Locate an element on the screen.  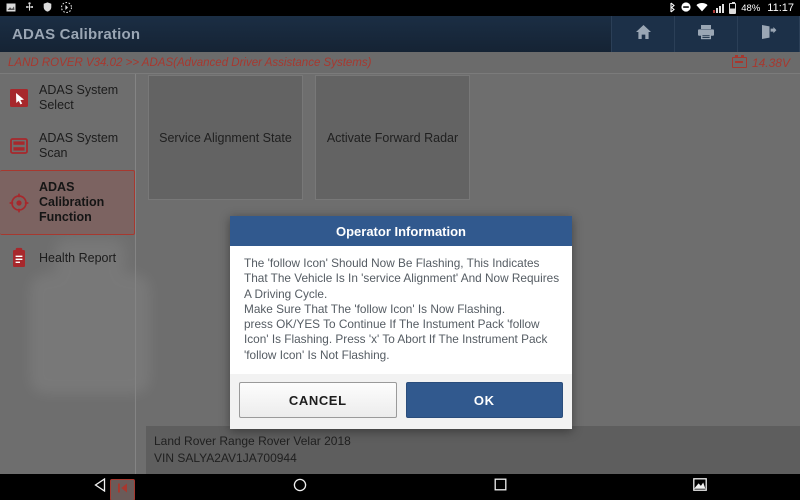
card-activate-forward-radar: Activate Forward Radar is located at coordinates (392, 137).